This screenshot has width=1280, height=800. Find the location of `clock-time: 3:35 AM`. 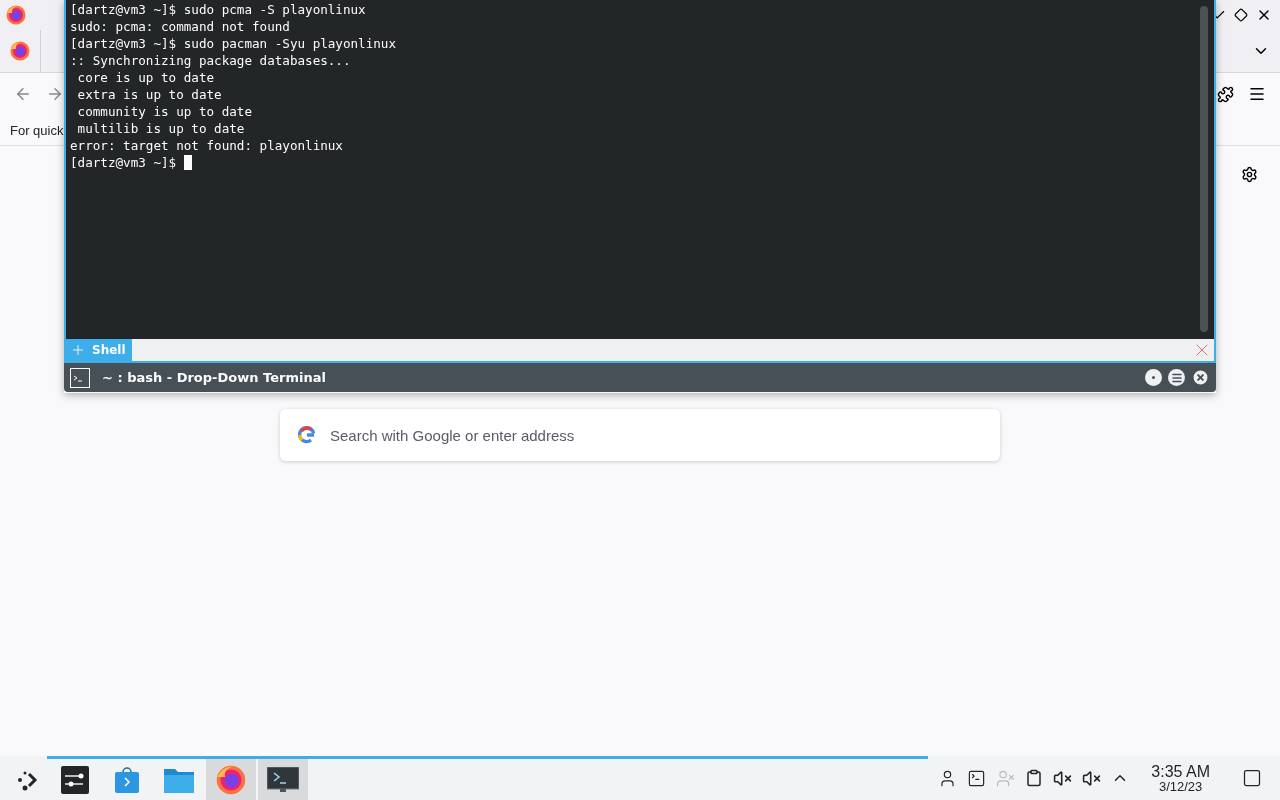

clock-time: 3:35 AM is located at coordinates (1180, 771).